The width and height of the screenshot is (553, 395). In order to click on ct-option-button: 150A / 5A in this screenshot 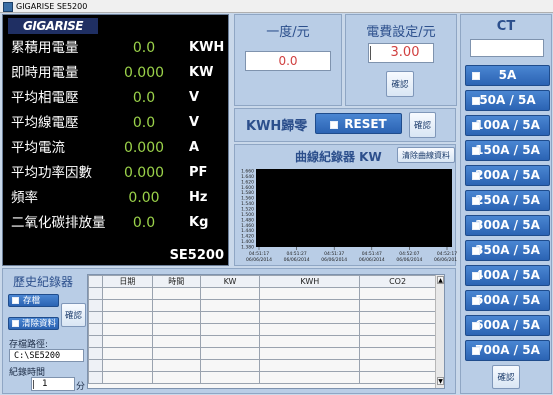, I will do `click(507, 150)`.